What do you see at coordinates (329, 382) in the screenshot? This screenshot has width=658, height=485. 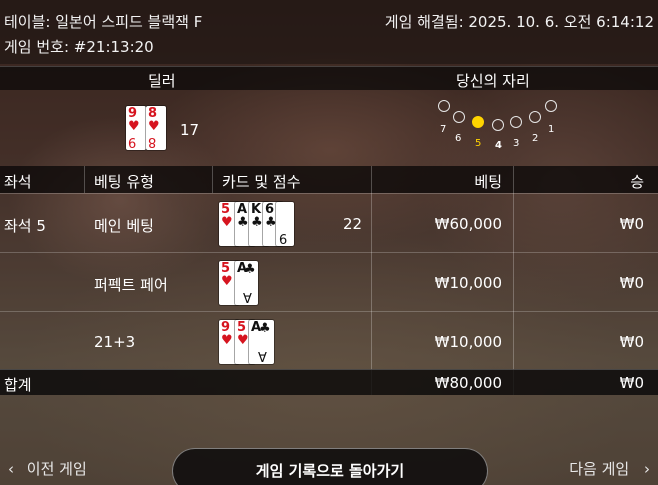 I see `totals-row: 합계 ₩80,000 ₩0` at bounding box center [329, 382].